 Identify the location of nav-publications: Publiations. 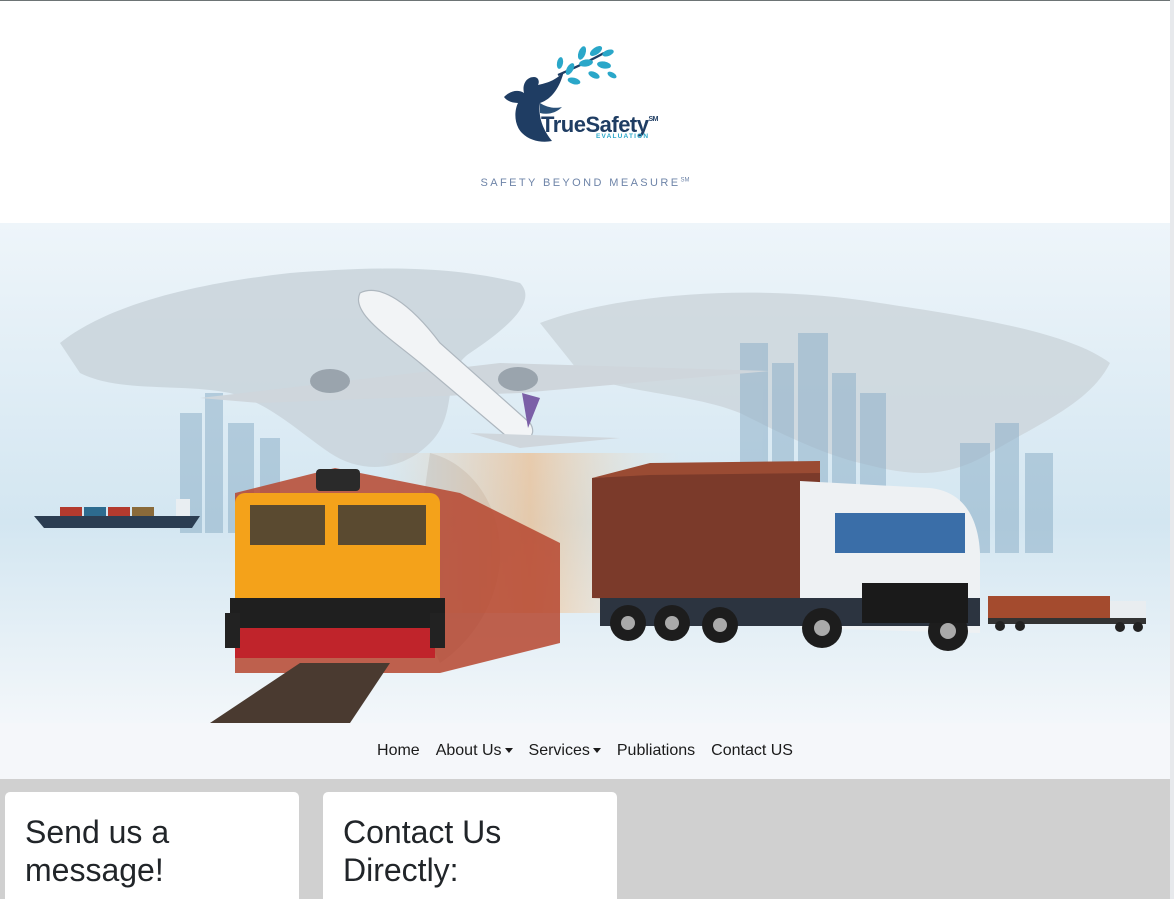
(656, 751).